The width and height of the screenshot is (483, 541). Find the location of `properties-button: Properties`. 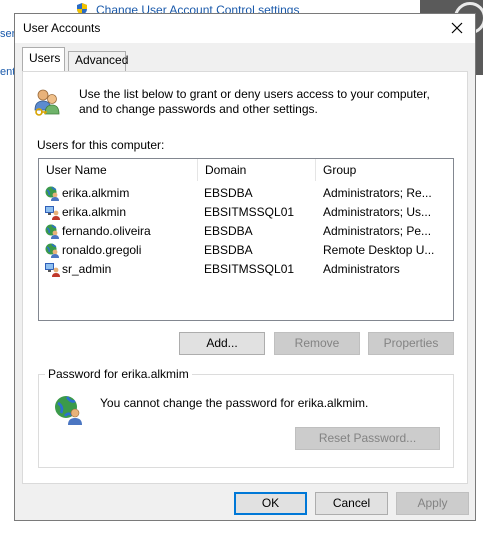

properties-button: Properties is located at coordinates (411, 343).